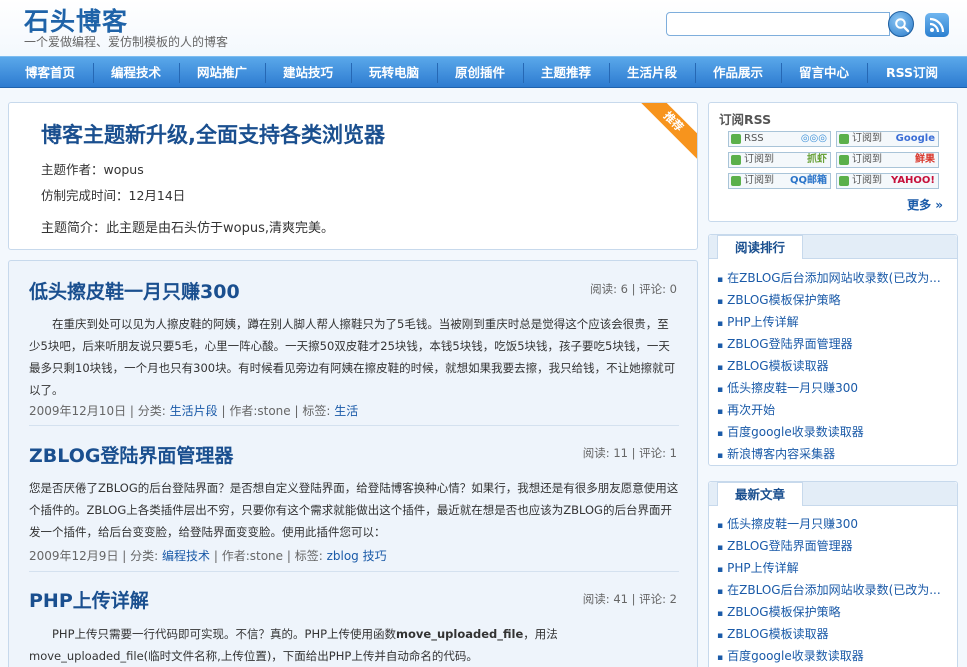 This screenshot has height=667, width=967. I want to click on post-date: 2009年12月10日 | 分类:, so click(97, 411).